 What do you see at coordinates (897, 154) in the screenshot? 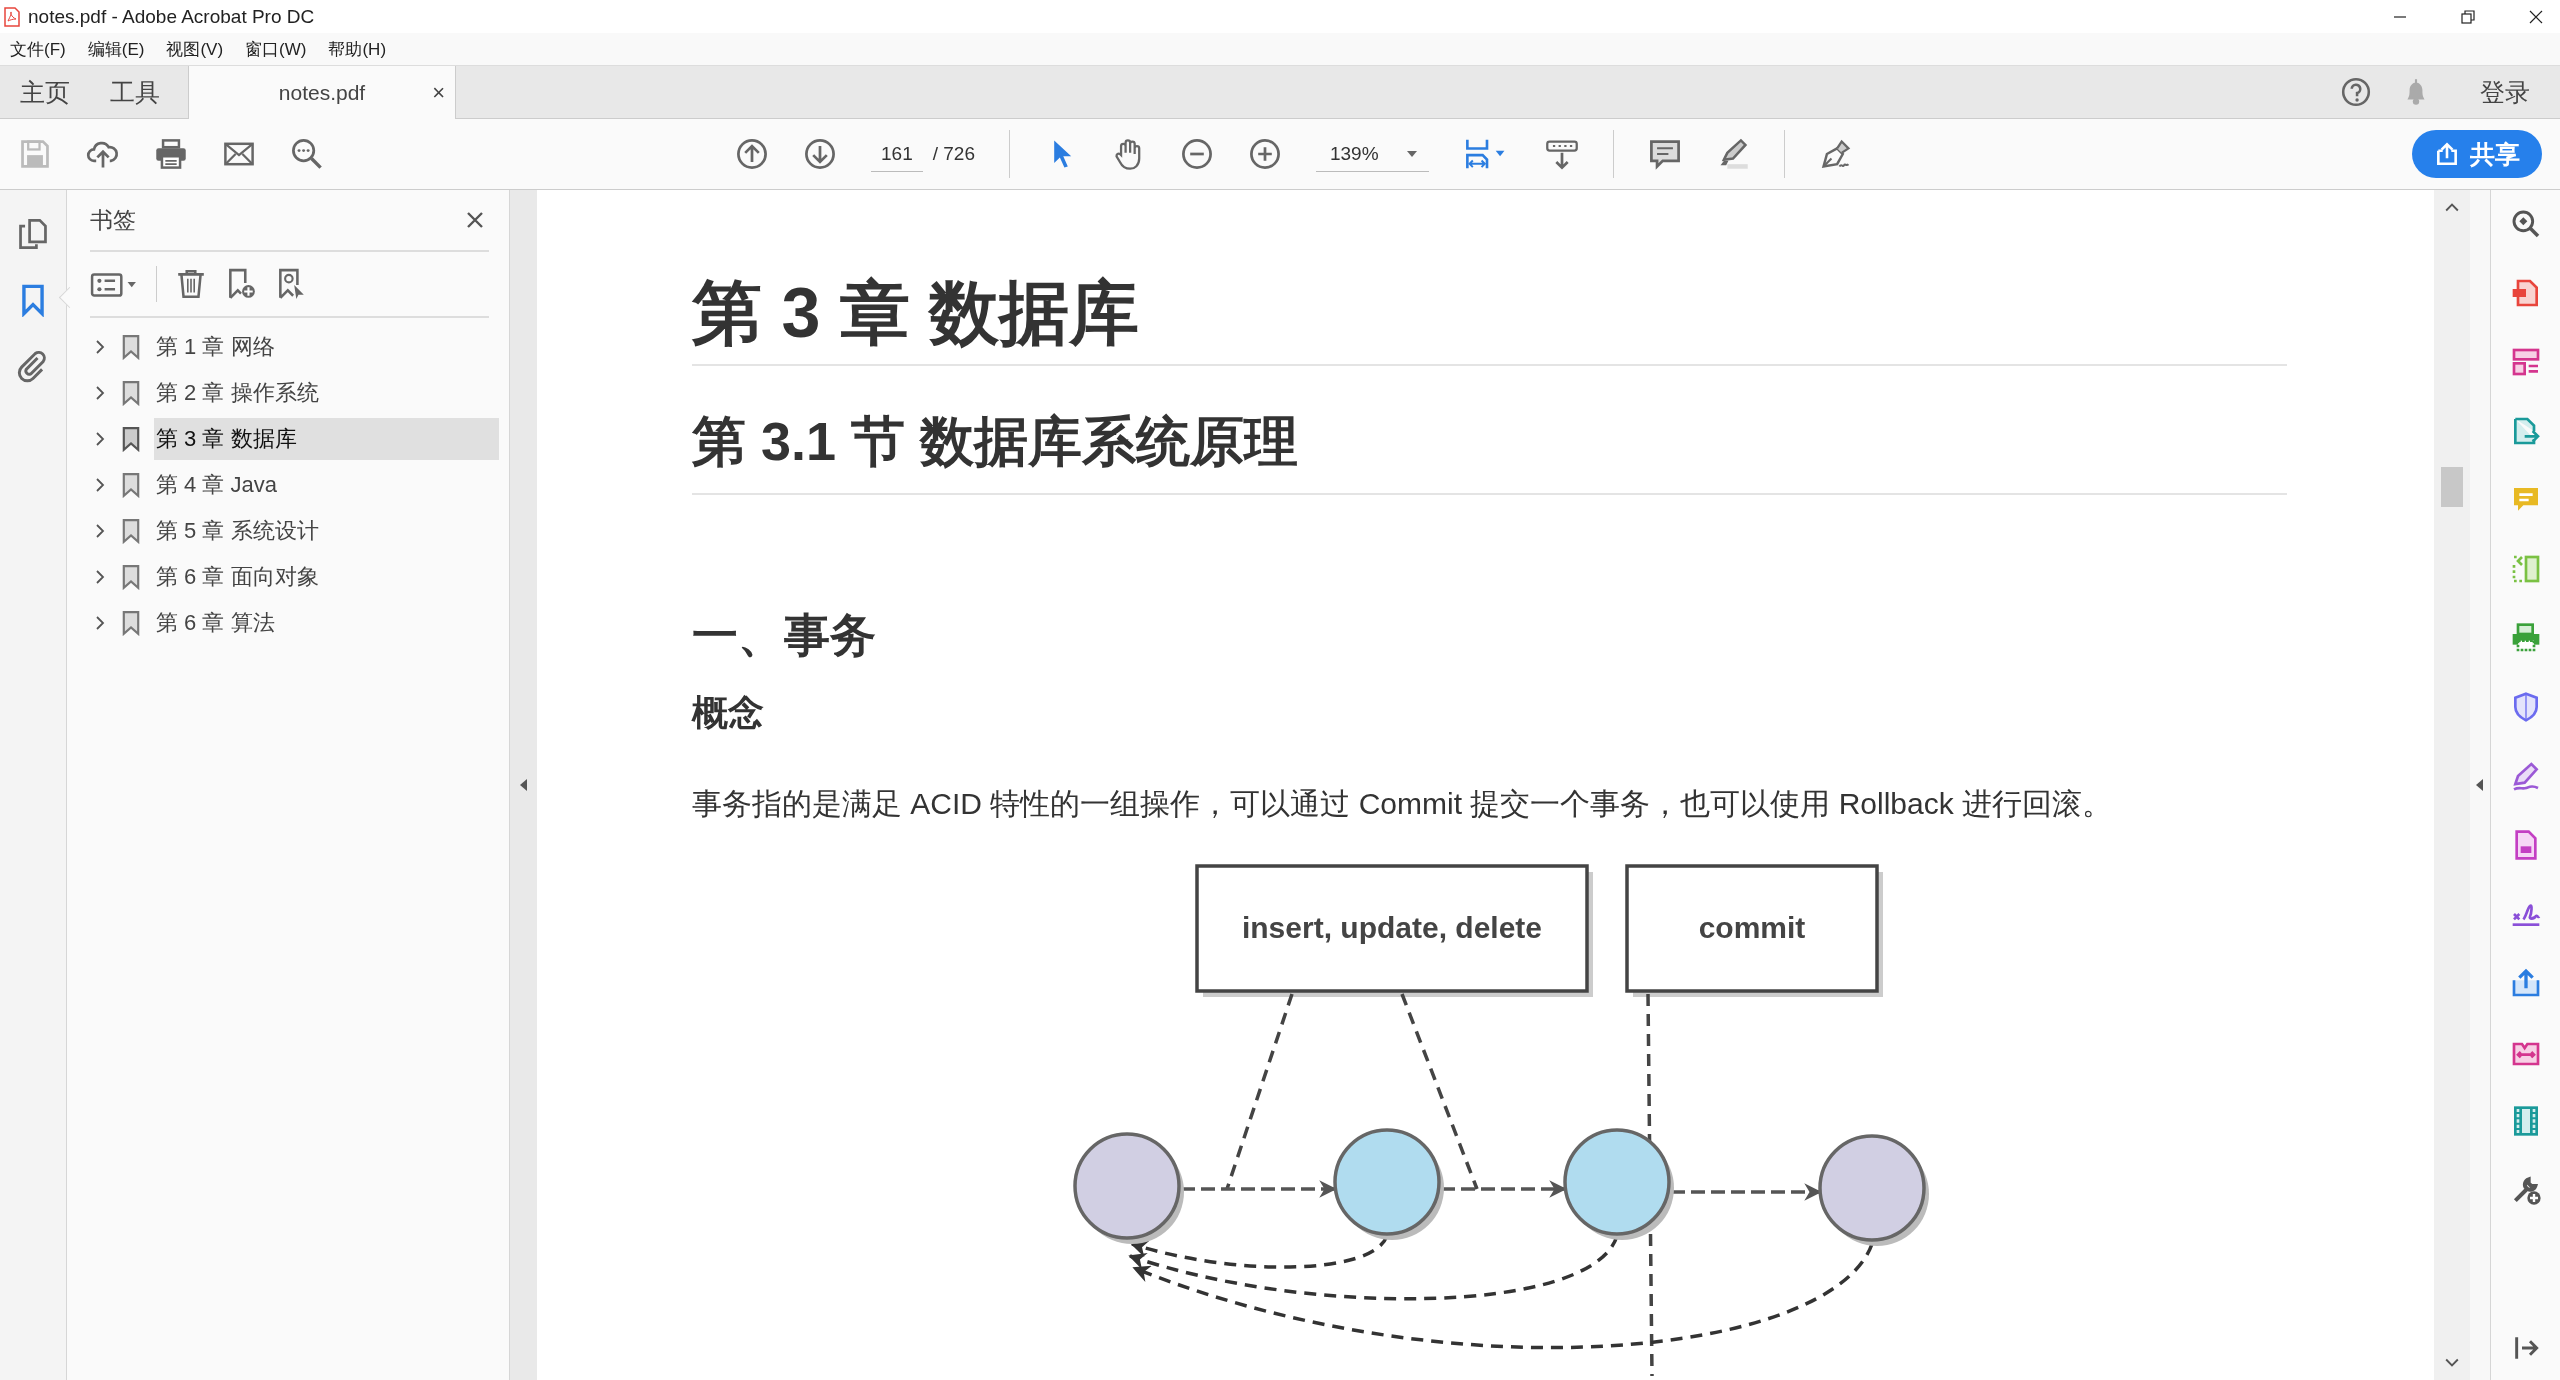
I see `page-number-field: 161` at bounding box center [897, 154].